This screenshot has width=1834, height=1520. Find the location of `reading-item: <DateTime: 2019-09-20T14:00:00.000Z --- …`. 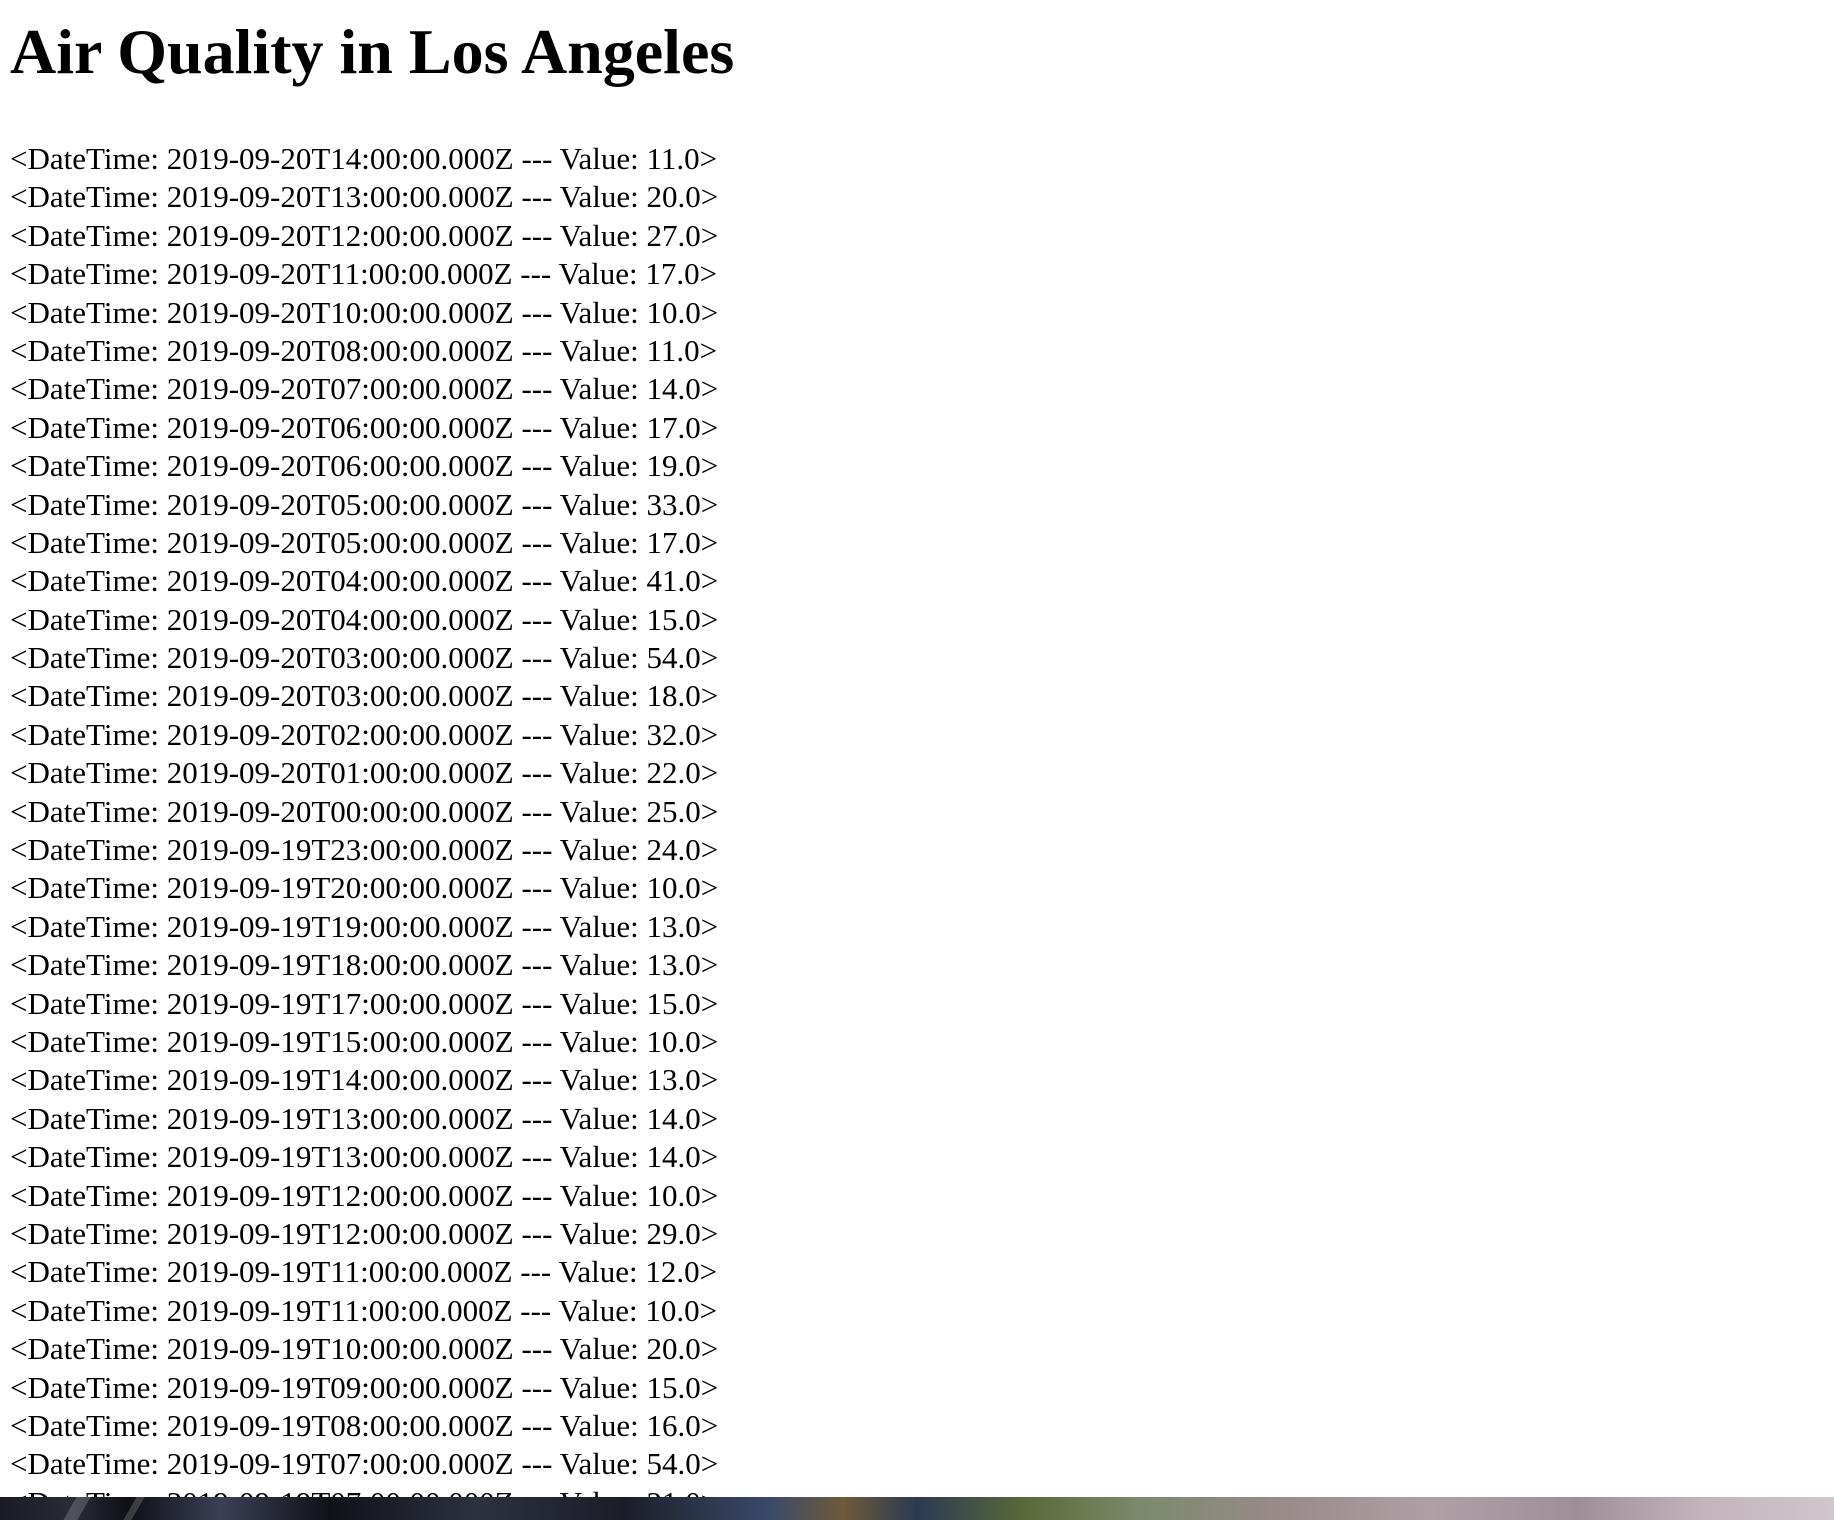

reading-item: <DateTime: 2019-09-20T14:00:00.000Z --- … is located at coordinates (364, 158).